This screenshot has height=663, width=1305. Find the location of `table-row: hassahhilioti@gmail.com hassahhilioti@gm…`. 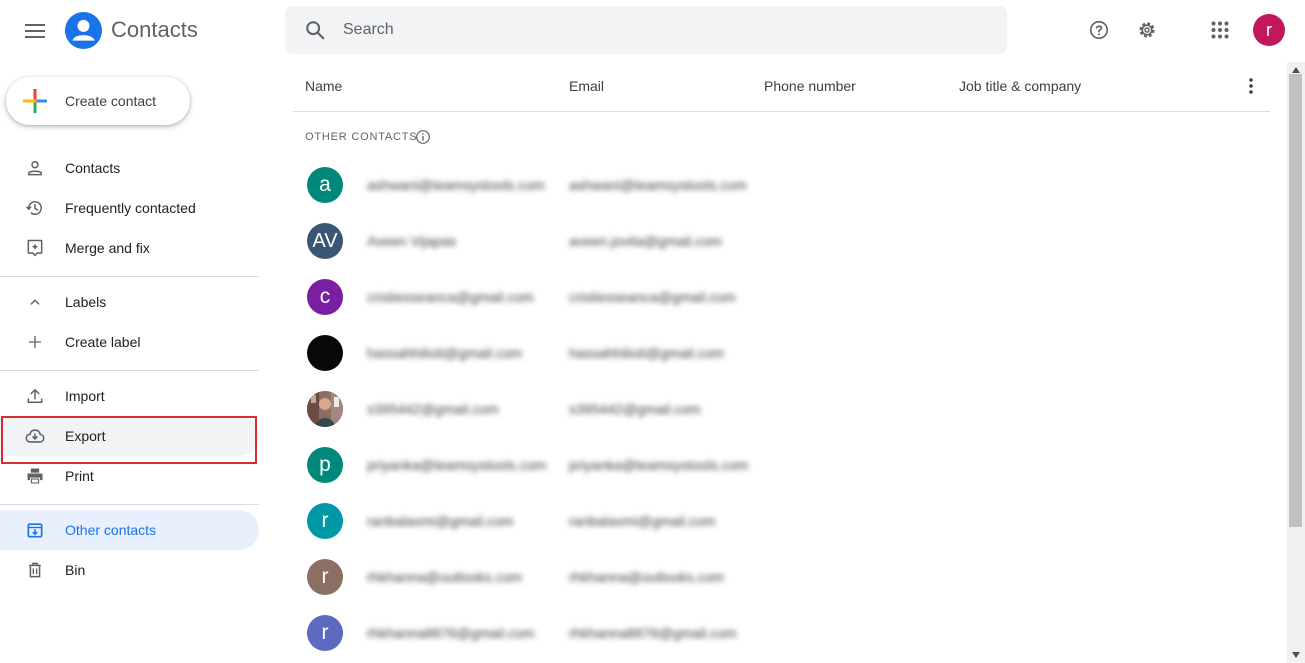

table-row: hassahhilioti@gmail.com hassahhilioti@gm… is located at coordinates (781, 353).